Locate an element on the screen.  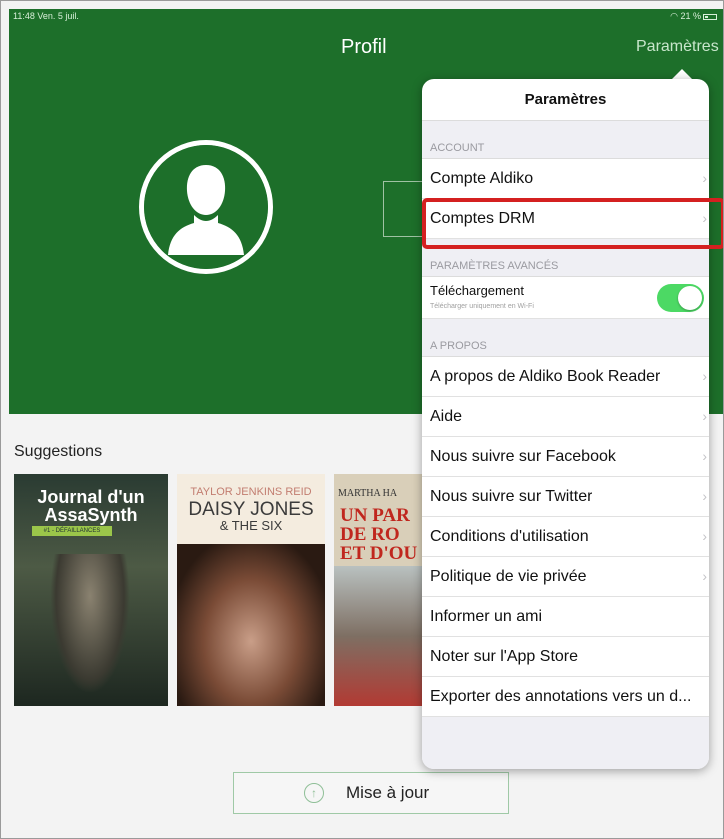
update-button: ↑ Mise à jour is located at coordinates (371, 793).